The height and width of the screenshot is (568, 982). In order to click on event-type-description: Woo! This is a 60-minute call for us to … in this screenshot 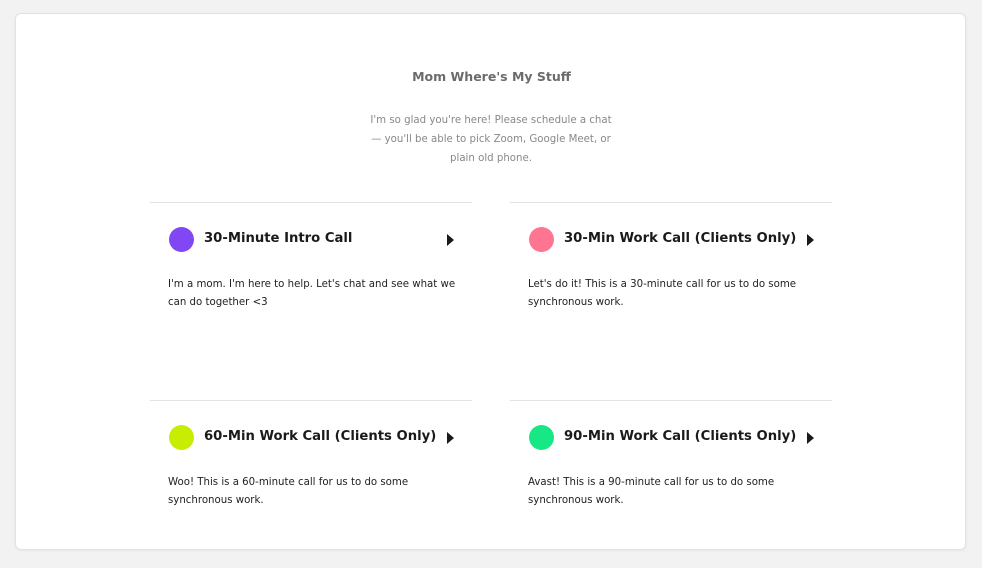, I will do `click(288, 491)`.